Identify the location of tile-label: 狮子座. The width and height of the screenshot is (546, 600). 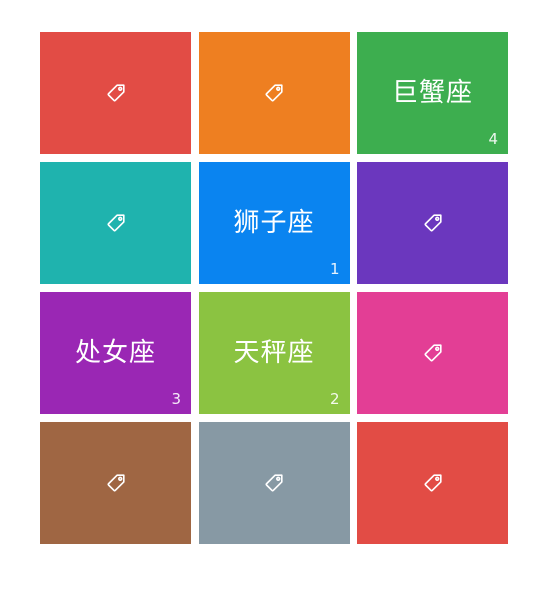
(274, 223).